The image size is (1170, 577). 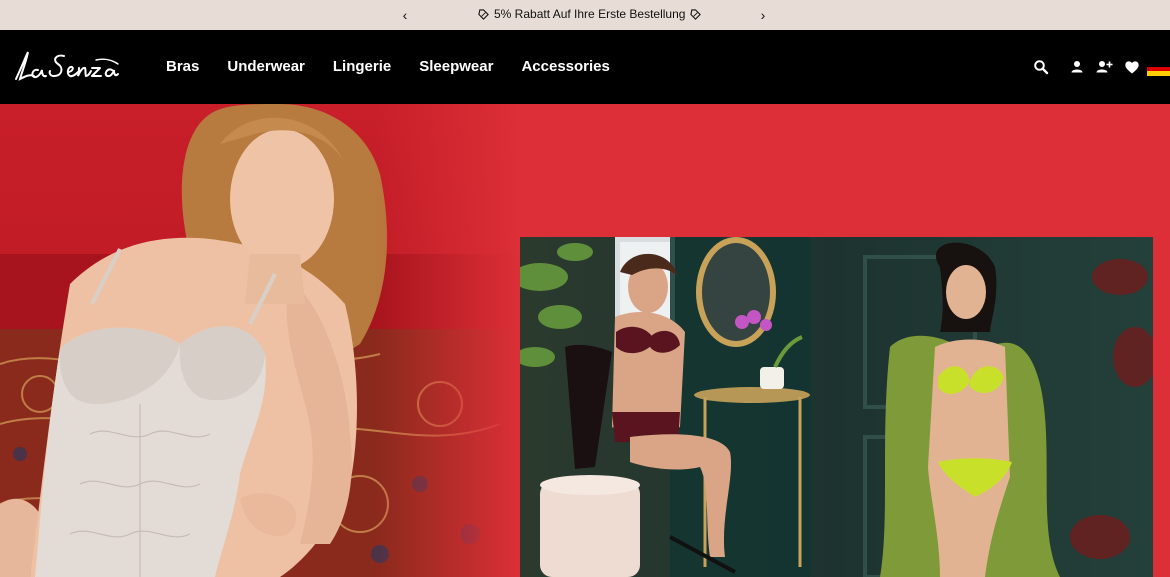 What do you see at coordinates (1077, 67) in the screenshot?
I see `account-icon` at bounding box center [1077, 67].